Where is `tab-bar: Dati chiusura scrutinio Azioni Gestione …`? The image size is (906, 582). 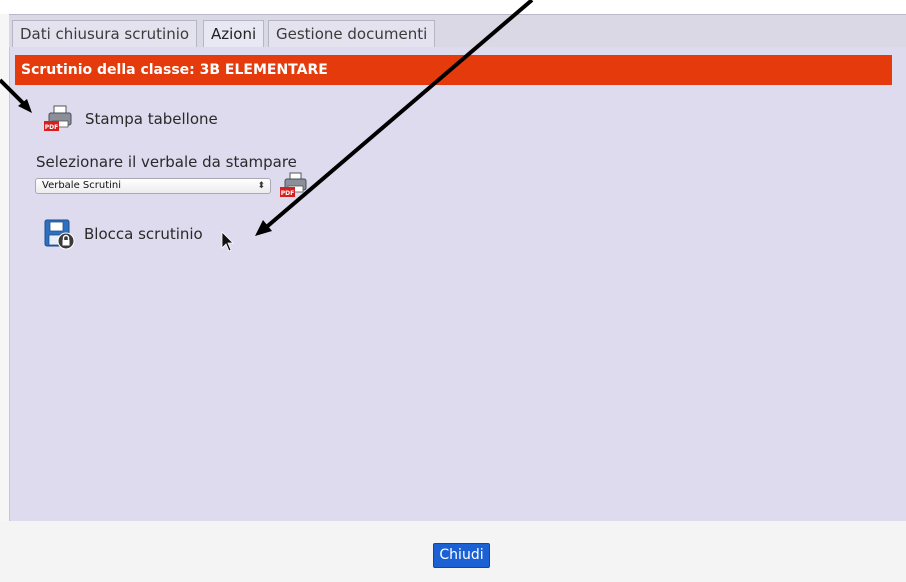 tab-bar: Dati chiusura scrutinio Azioni Gestione … is located at coordinates (457, 31).